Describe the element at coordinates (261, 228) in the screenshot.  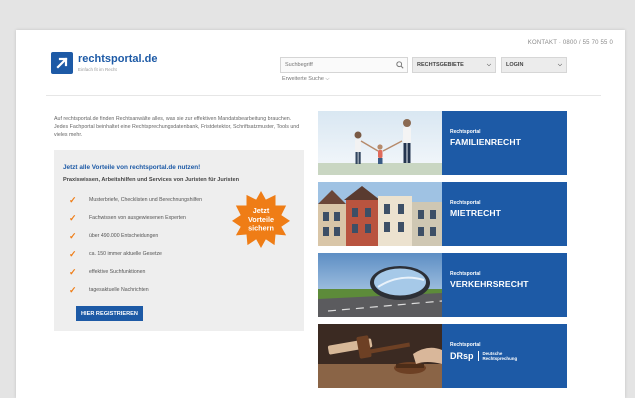
I see `badge-line-3: sichern` at that location.